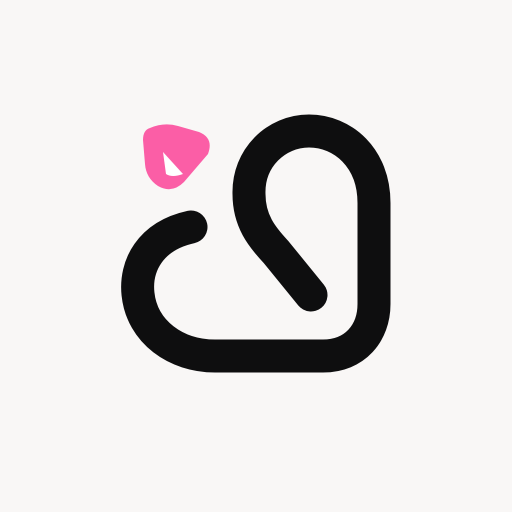 Image resolution: width=512 pixels, height=512 pixels. Describe the element at coordinates (176, 157) in the screenshot. I see `pink-accent-icon` at that location.